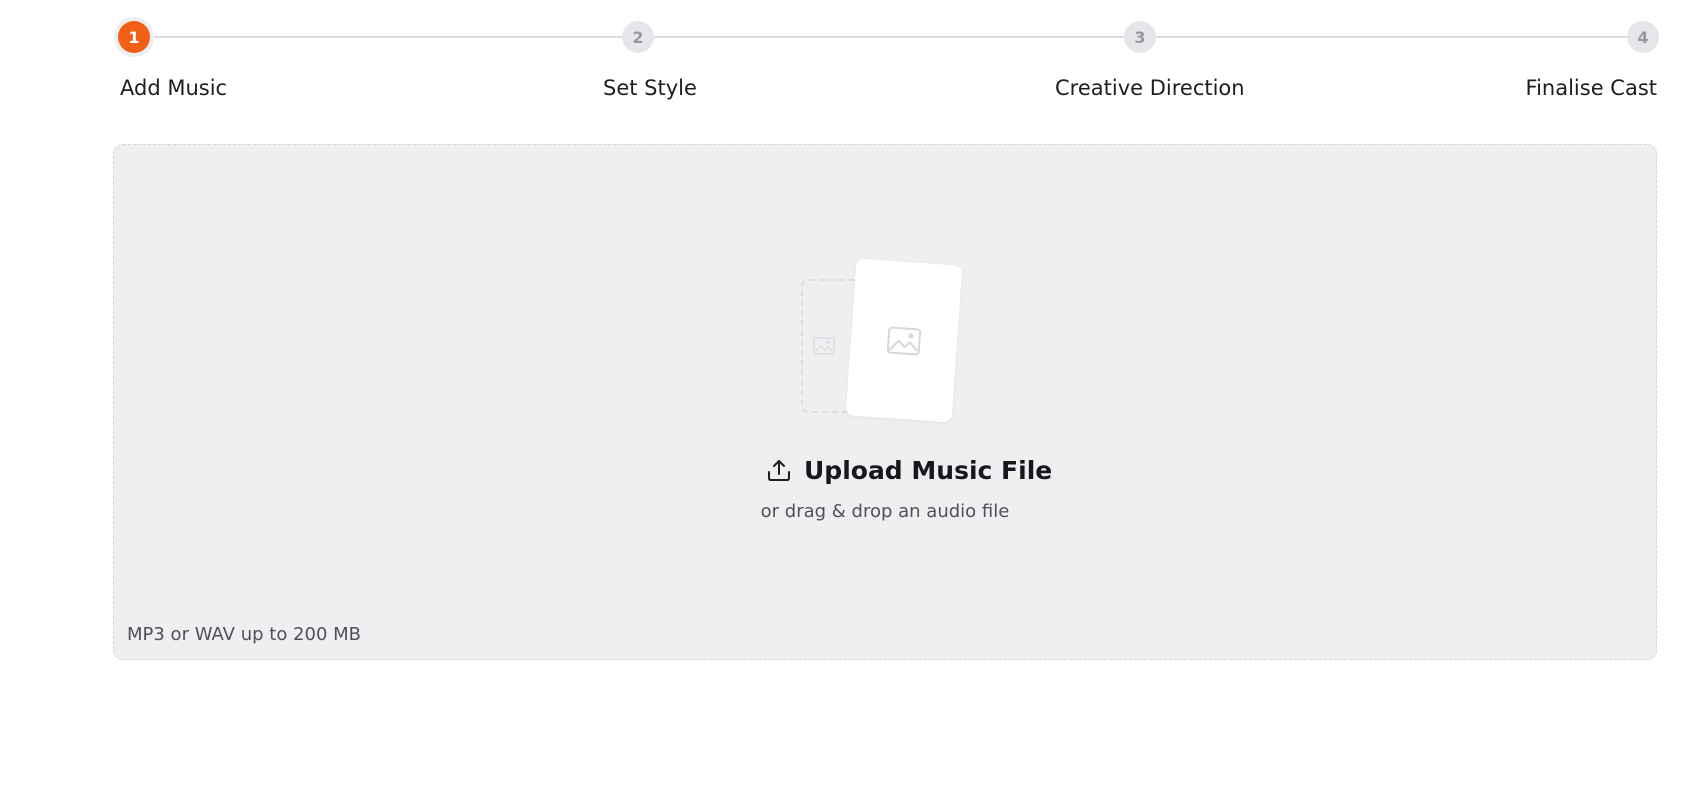 This screenshot has height=802, width=1702. I want to click on step-1-indicator: 1, so click(134, 37).